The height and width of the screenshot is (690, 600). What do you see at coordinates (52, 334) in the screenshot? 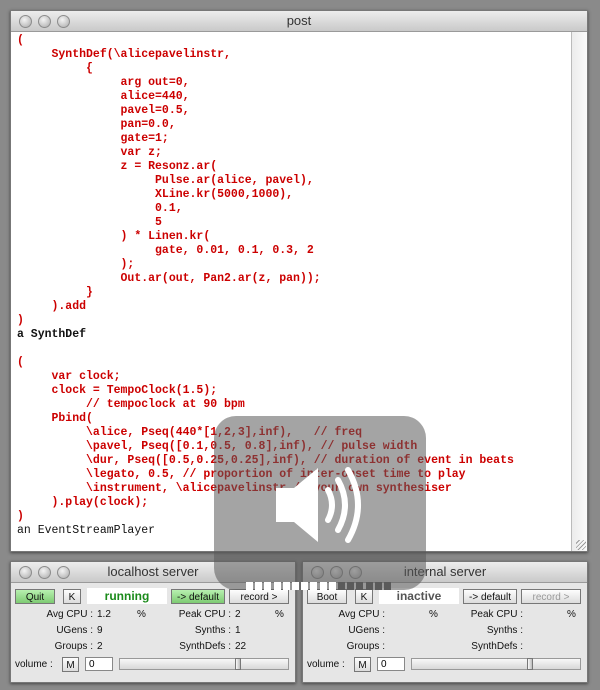
I see `post-line: a SynthDef` at bounding box center [52, 334].